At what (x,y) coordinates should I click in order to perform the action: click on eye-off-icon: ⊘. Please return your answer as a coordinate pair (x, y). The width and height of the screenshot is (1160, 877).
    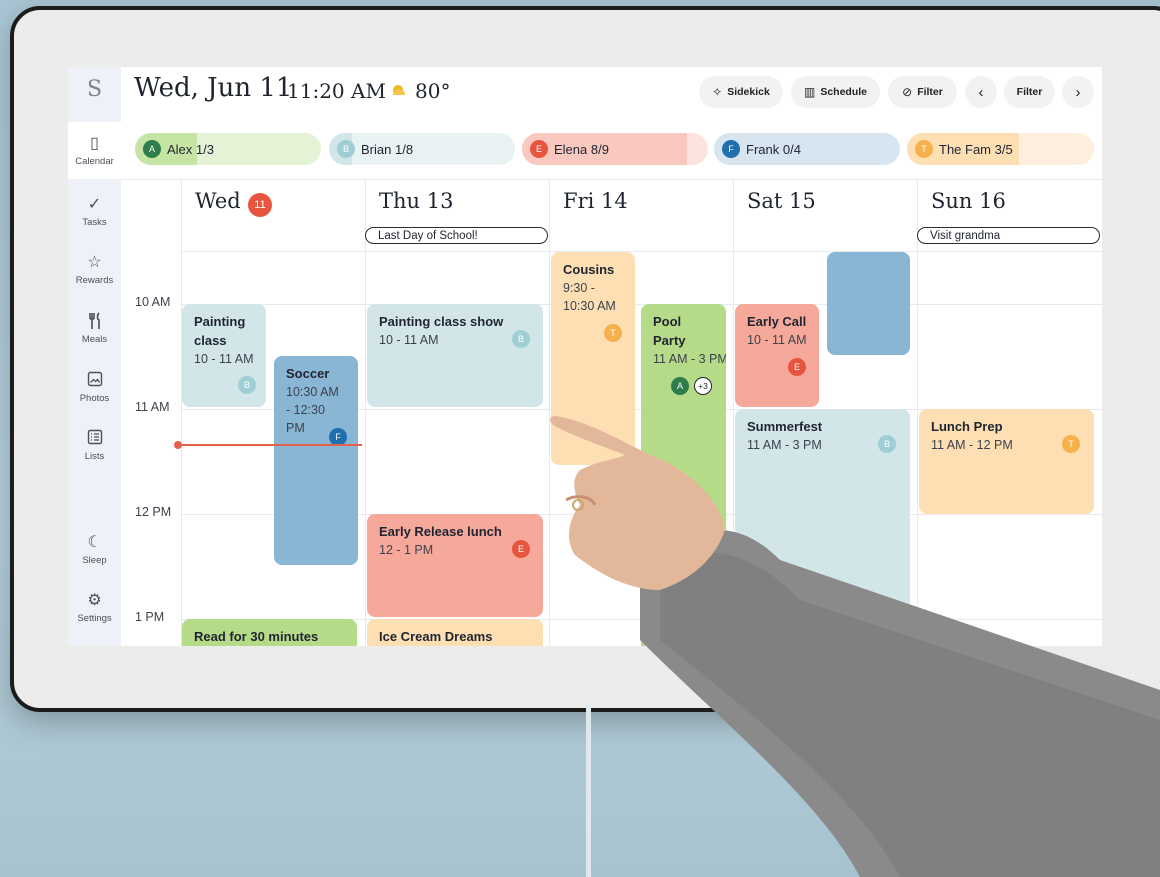
    Looking at the image, I should click on (907, 92).